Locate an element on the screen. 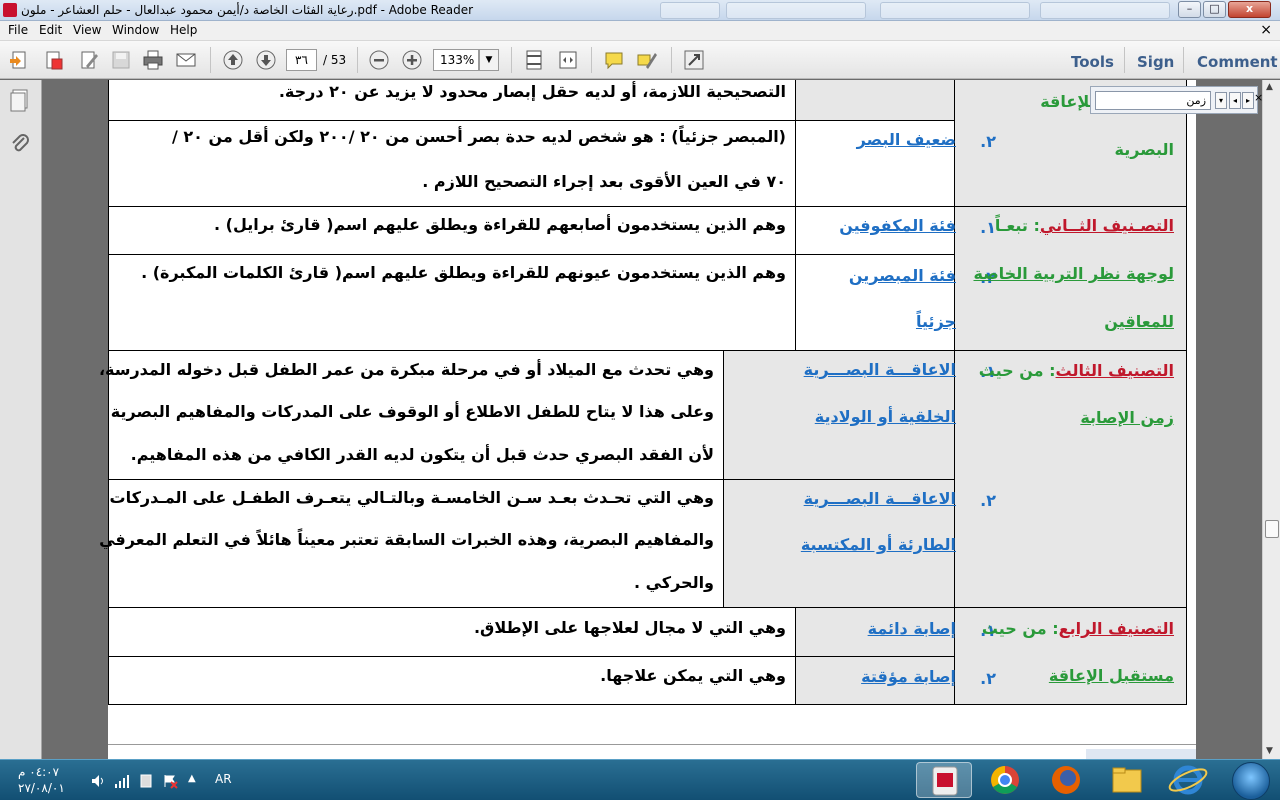 The width and height of the screenshot is (1280, 800). sticky-note-icon is located at coordinates (614, 60).